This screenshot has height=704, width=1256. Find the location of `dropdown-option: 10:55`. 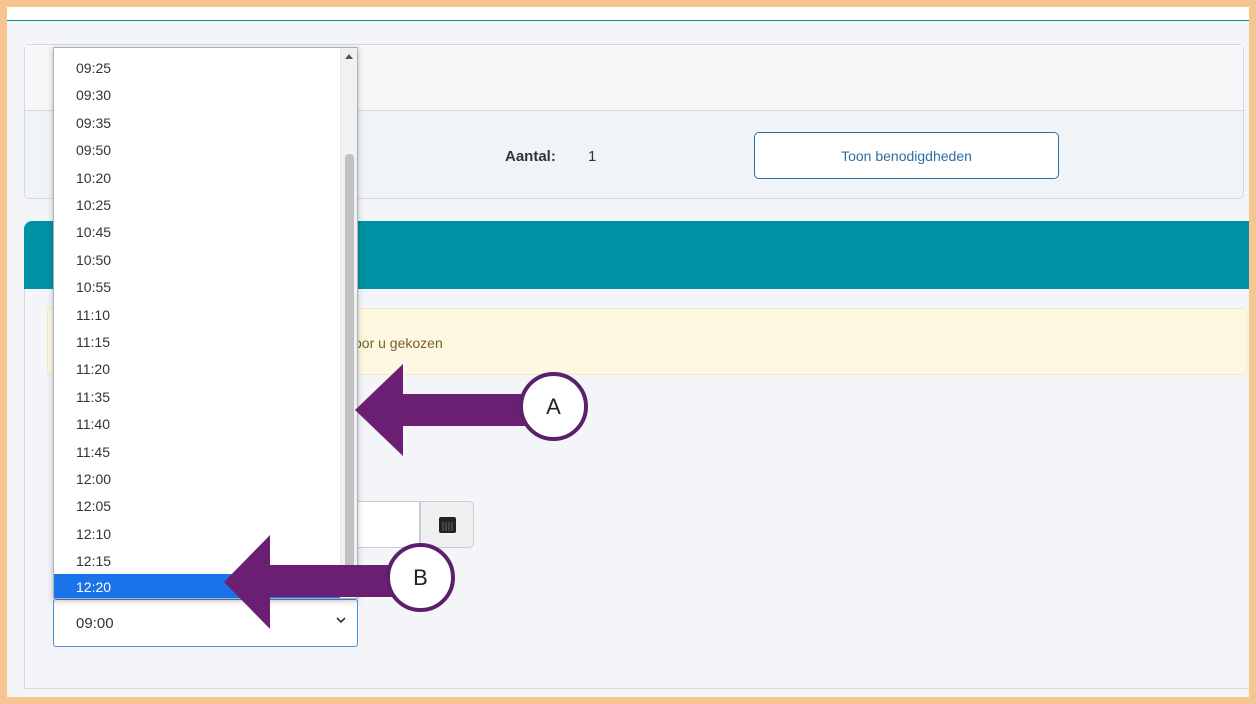

dropdown-option: 10:55 is located at coordinates (197, 287).